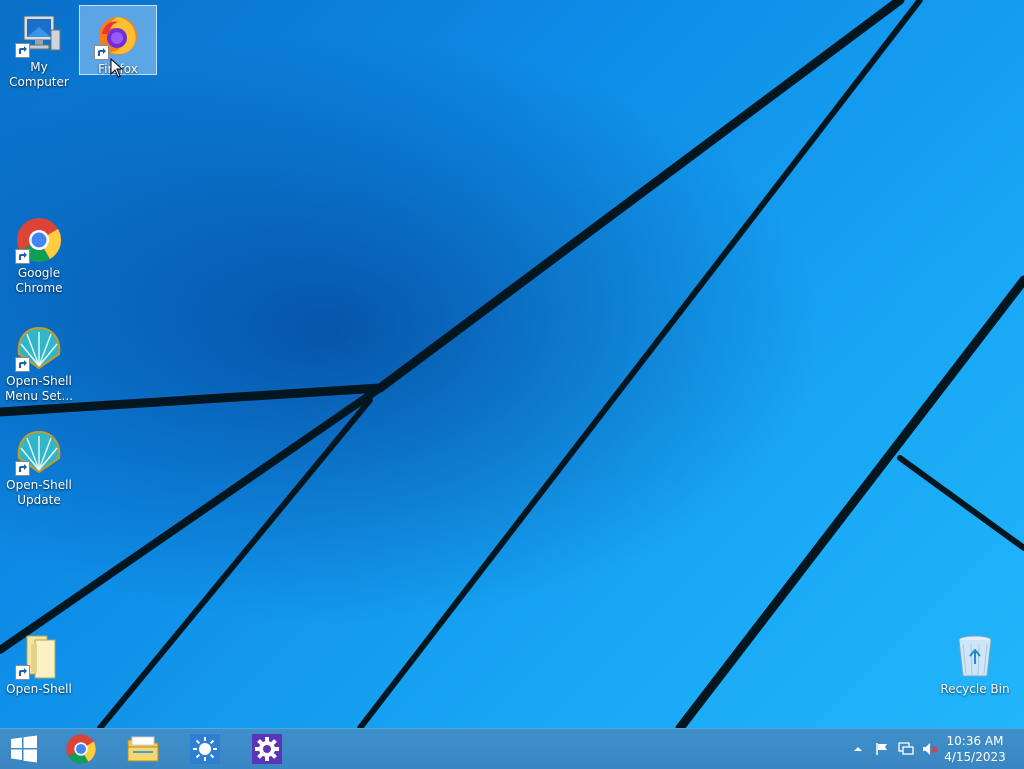 Image resolution: width=1024 pixels, height=769 pixels. Describe the element at coordinates (39, 280) in the screenshot. I see `desktop-icon-label: Google Chrome` at that location.